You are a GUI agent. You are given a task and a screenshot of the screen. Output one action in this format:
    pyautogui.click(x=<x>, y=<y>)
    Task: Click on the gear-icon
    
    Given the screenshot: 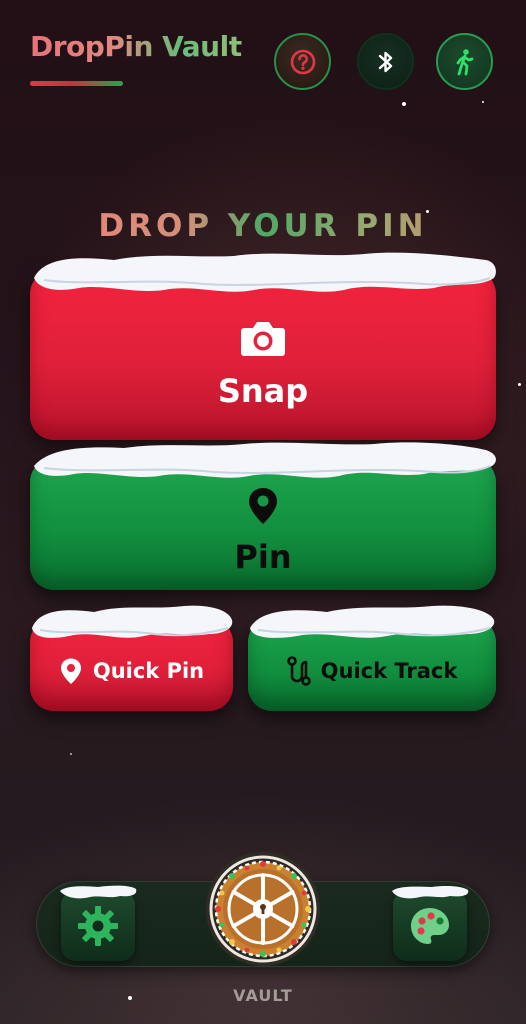 What is the action you would take?
    pyautogui.click(x=98, y=926)
    